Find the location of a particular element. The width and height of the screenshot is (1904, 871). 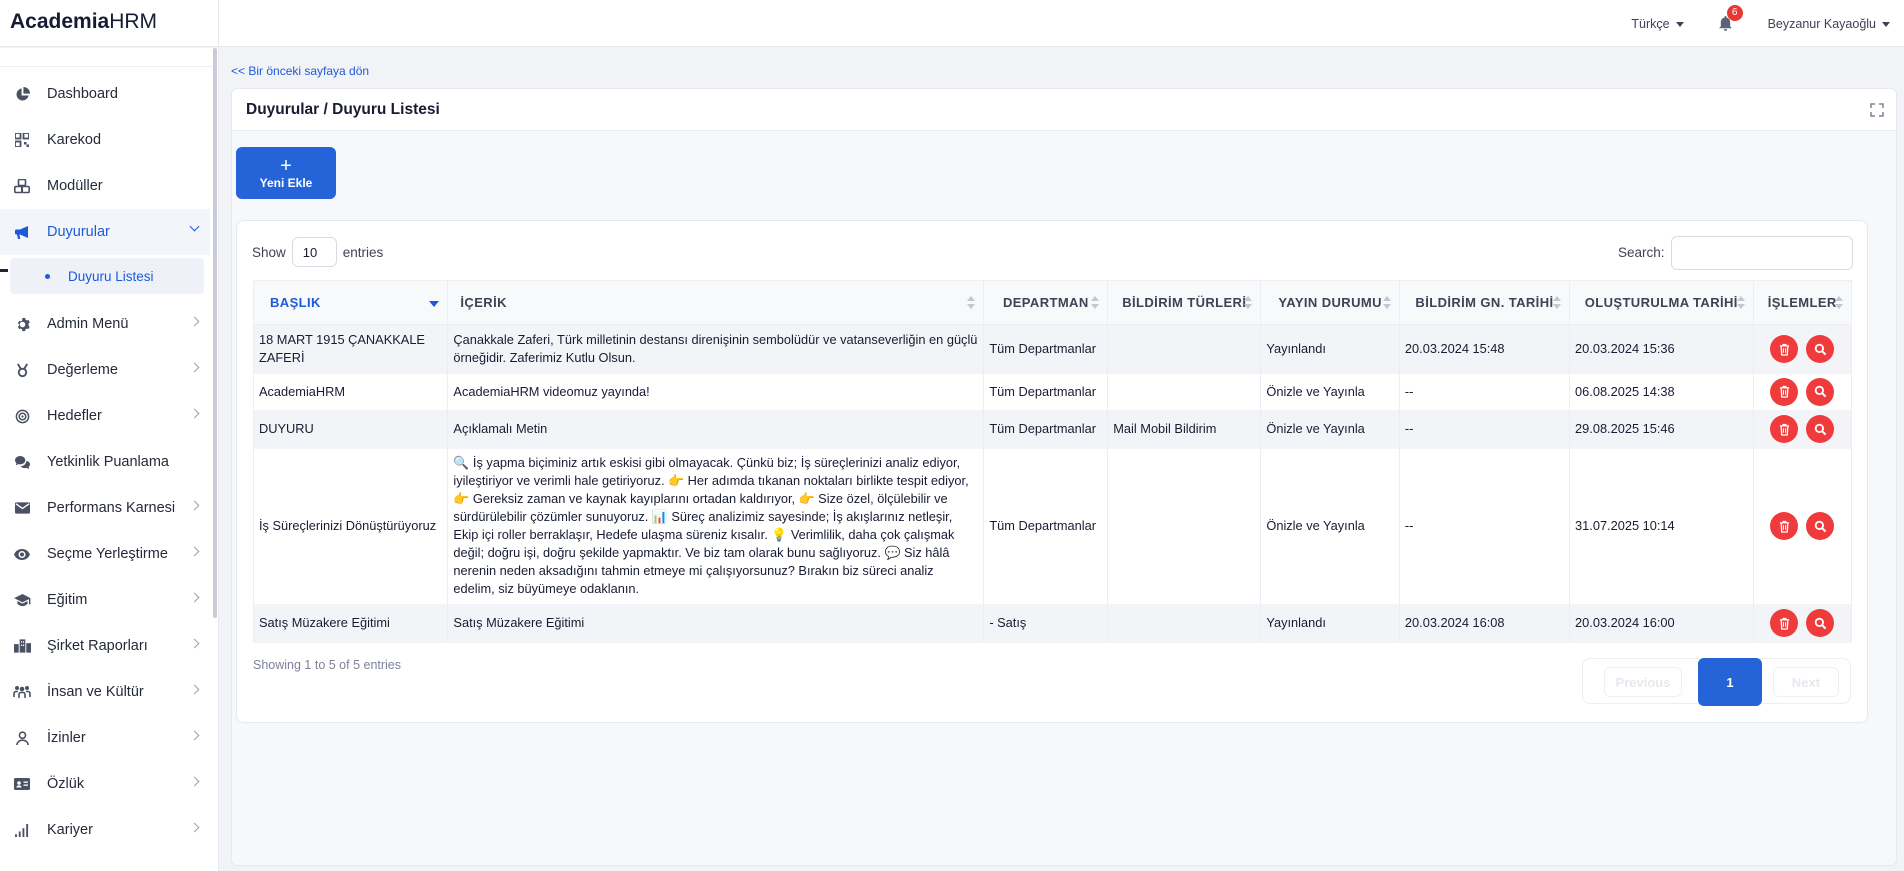

sidebar-item-izinler: İzinler is located at coordinates (105, 738).